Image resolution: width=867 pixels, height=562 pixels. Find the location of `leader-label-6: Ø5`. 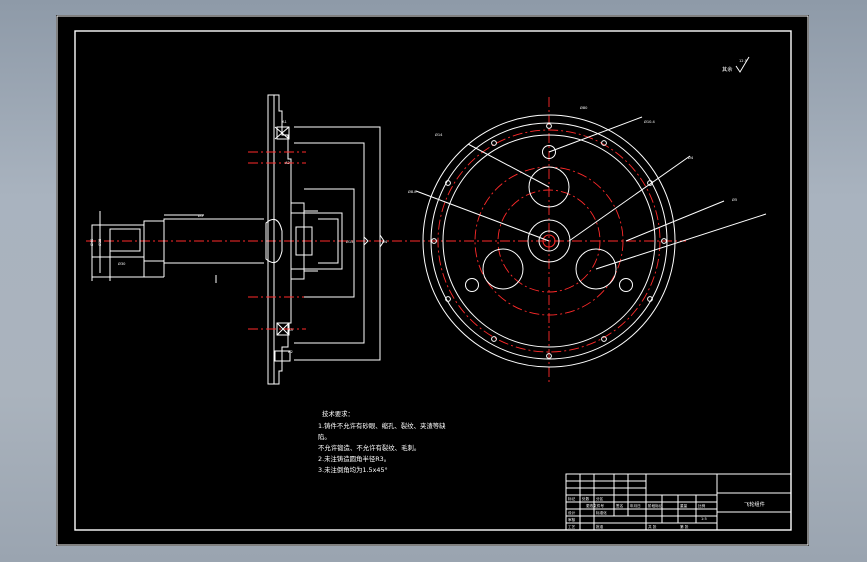

leader-label-6: Ø5 is located at coordinates (734, 199).